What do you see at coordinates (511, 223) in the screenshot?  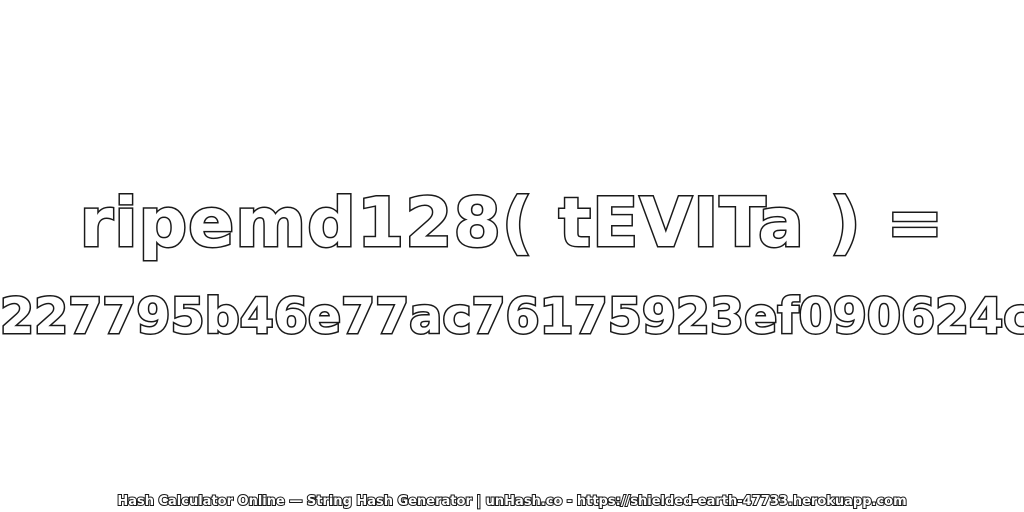 I see `hash-expression: ripemd128( tEVITa ) =` at bounding box center [511, 223].